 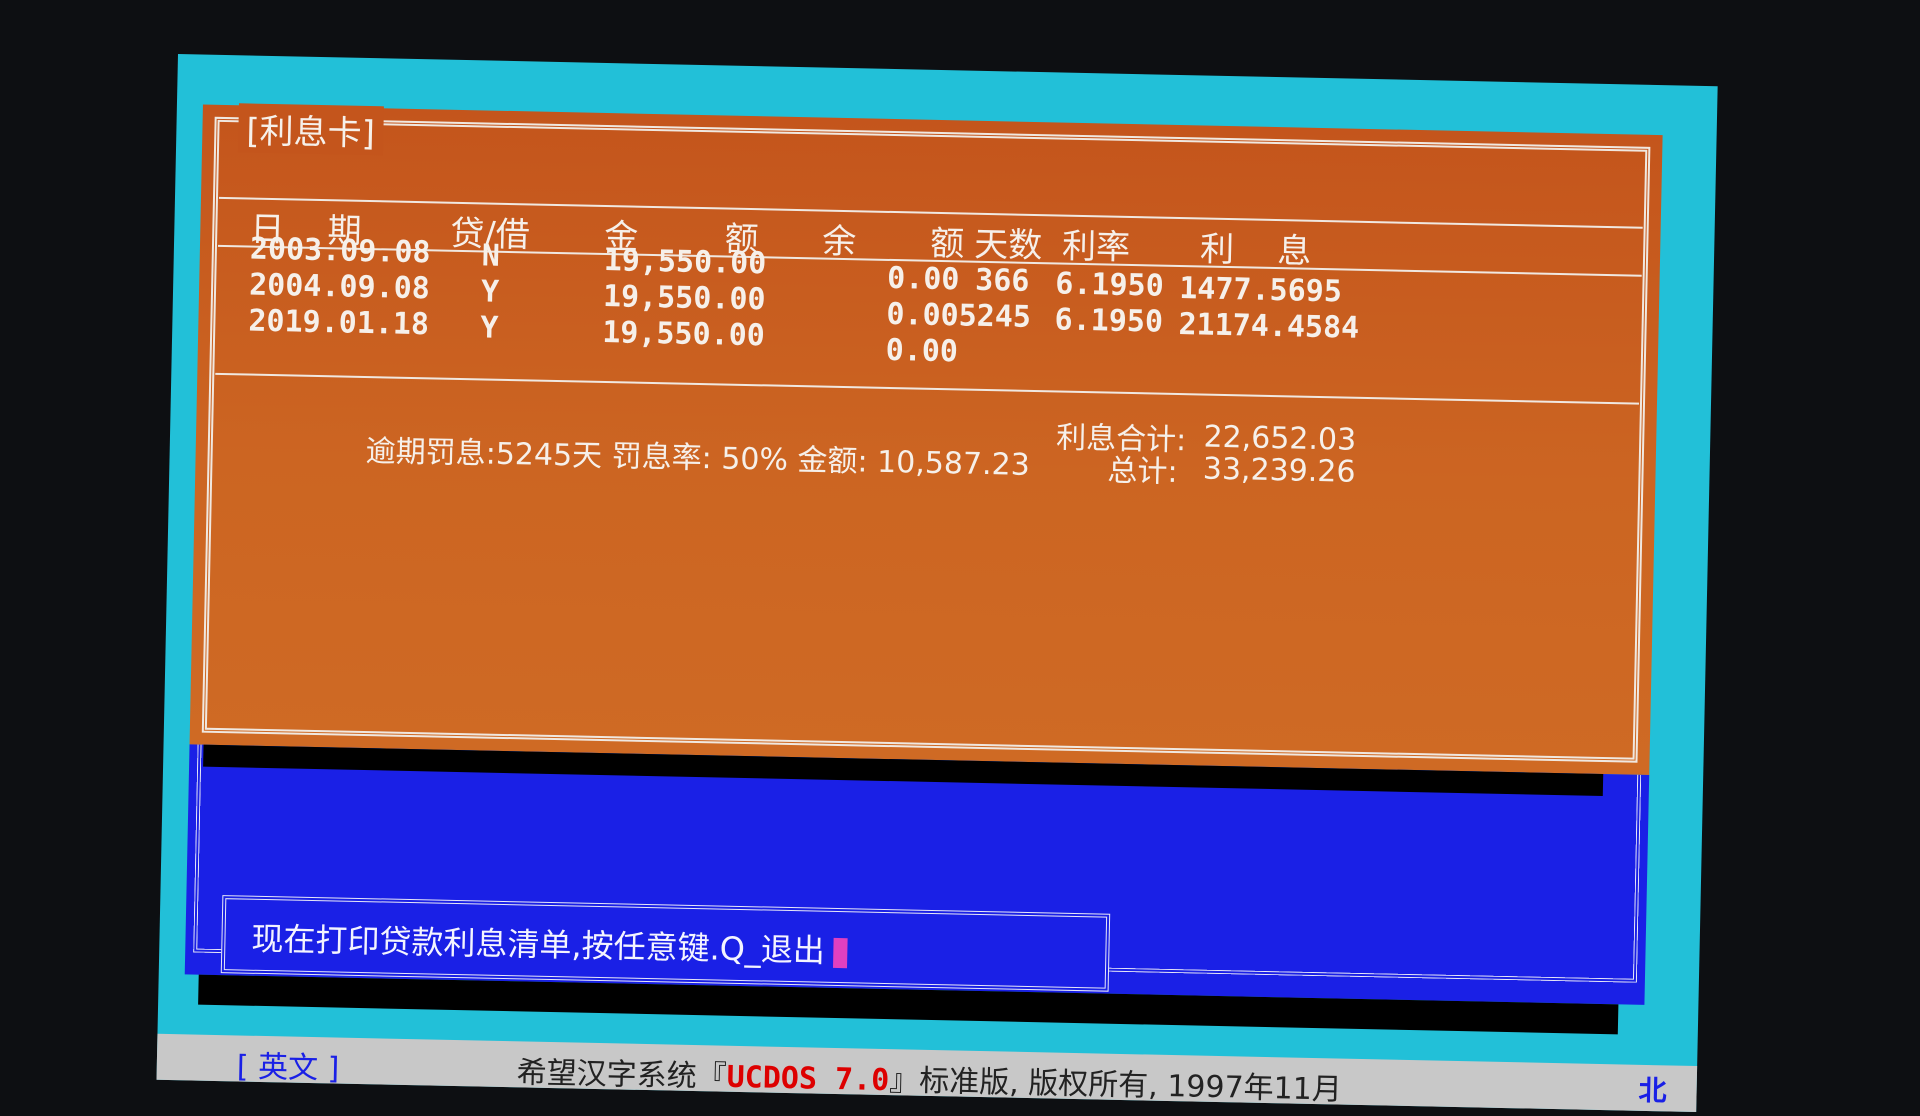 What do you see at coordinates (995, 316) in the screenshot?
I see `row2-days: 5245` at bounding box center [995, 316].